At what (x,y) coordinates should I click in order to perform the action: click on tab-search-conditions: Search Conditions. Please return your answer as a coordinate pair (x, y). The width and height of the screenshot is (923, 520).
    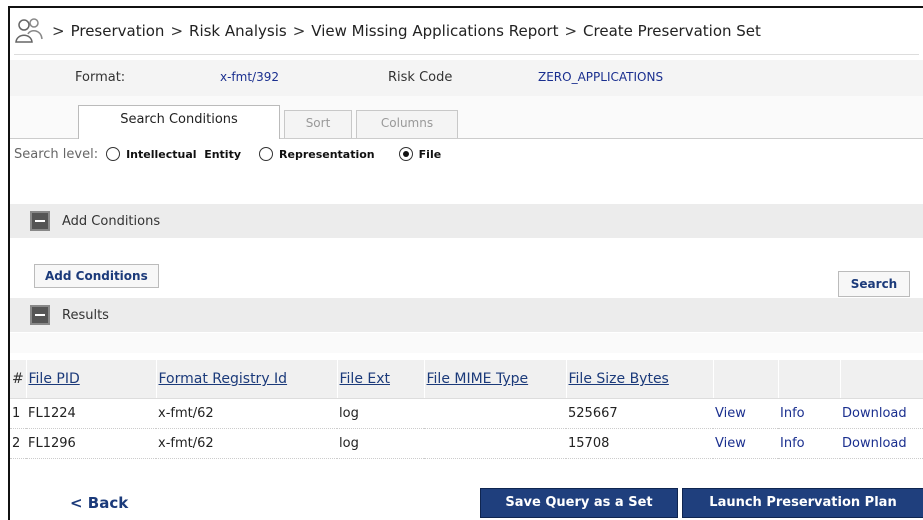
    Looking at the image, I should click on (179, 122).